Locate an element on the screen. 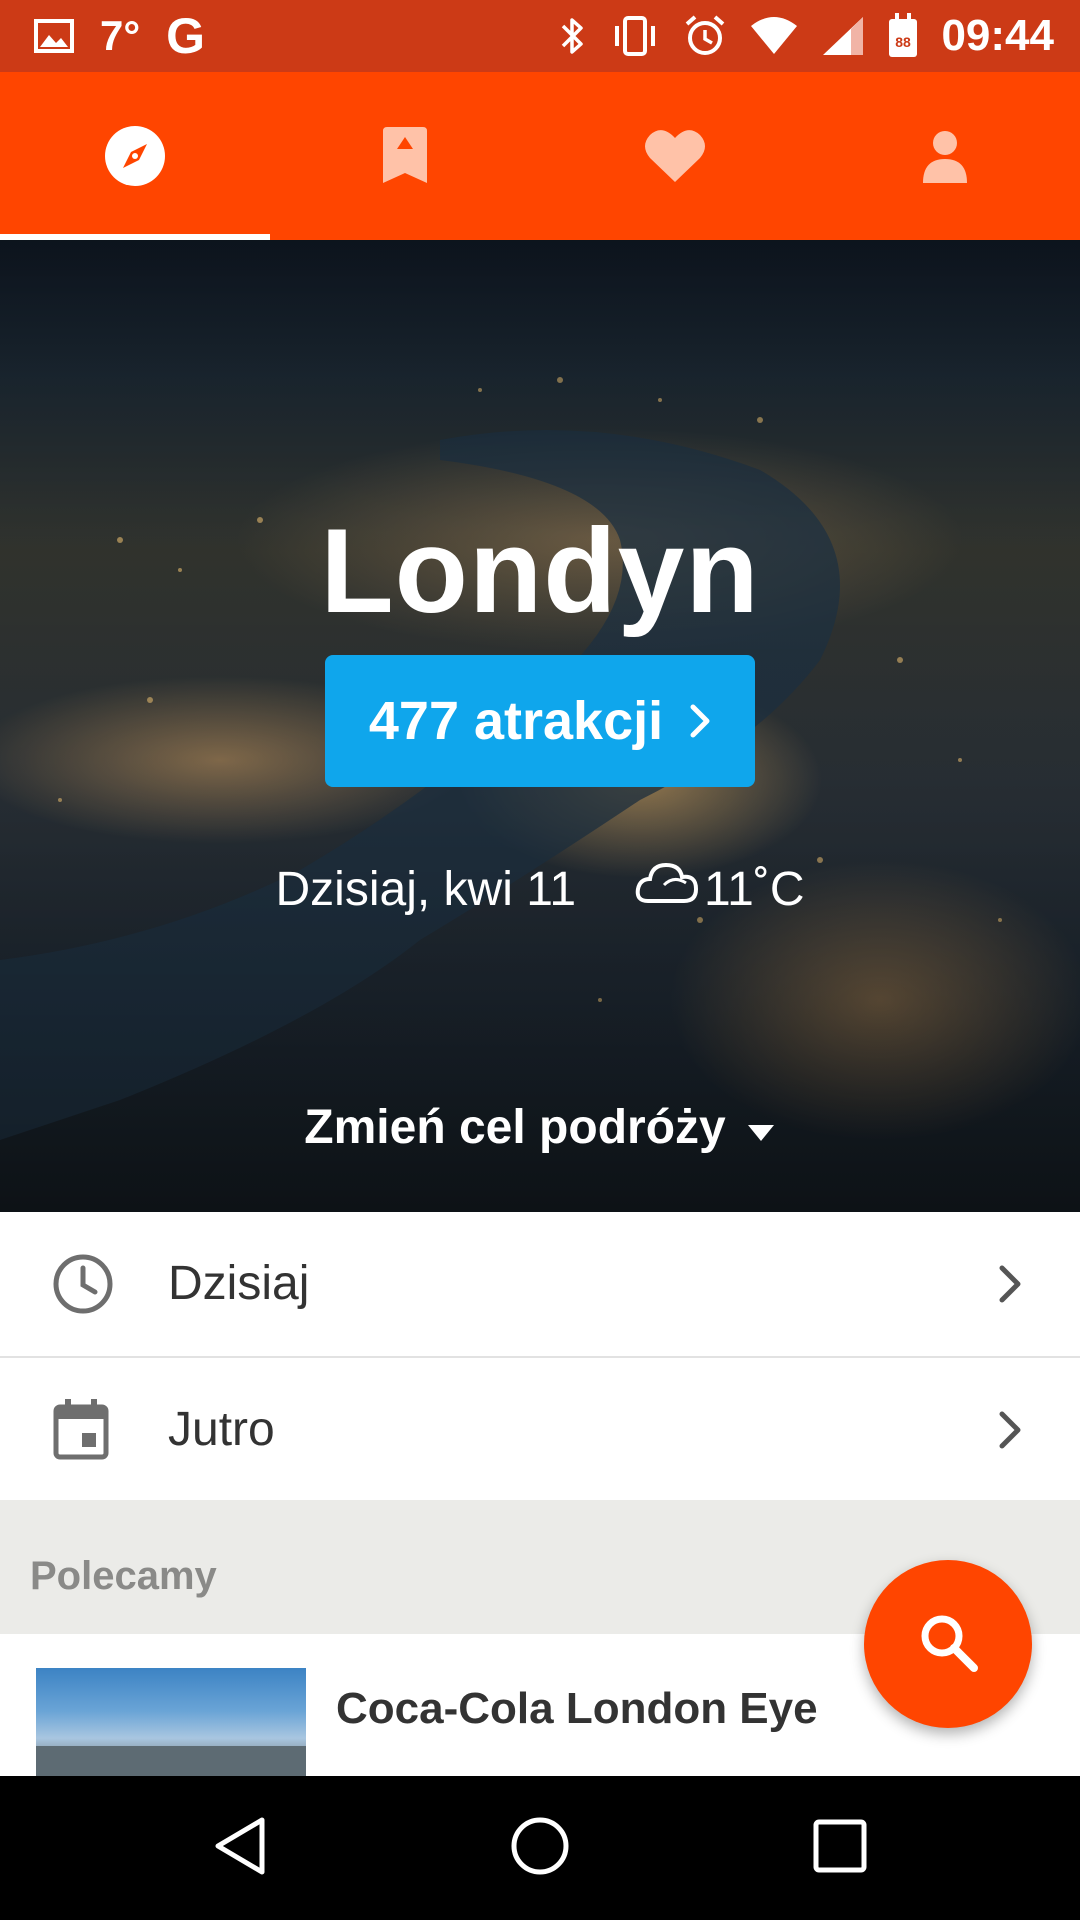 This screenshot has width=1080, height=1920. calendar-icon is located at coordinates (81, 1429).